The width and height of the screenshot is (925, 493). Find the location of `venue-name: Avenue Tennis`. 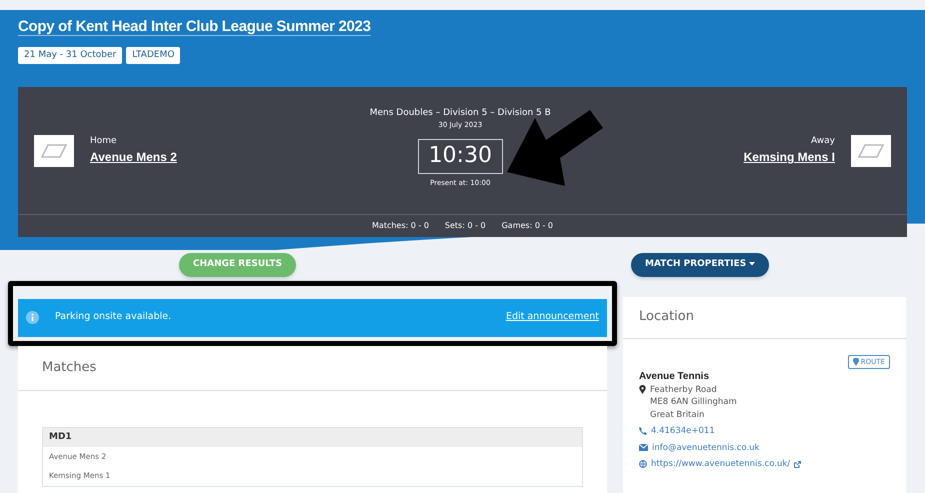

venue-name: Avenue Tennis is located at coordinates (674, 377).